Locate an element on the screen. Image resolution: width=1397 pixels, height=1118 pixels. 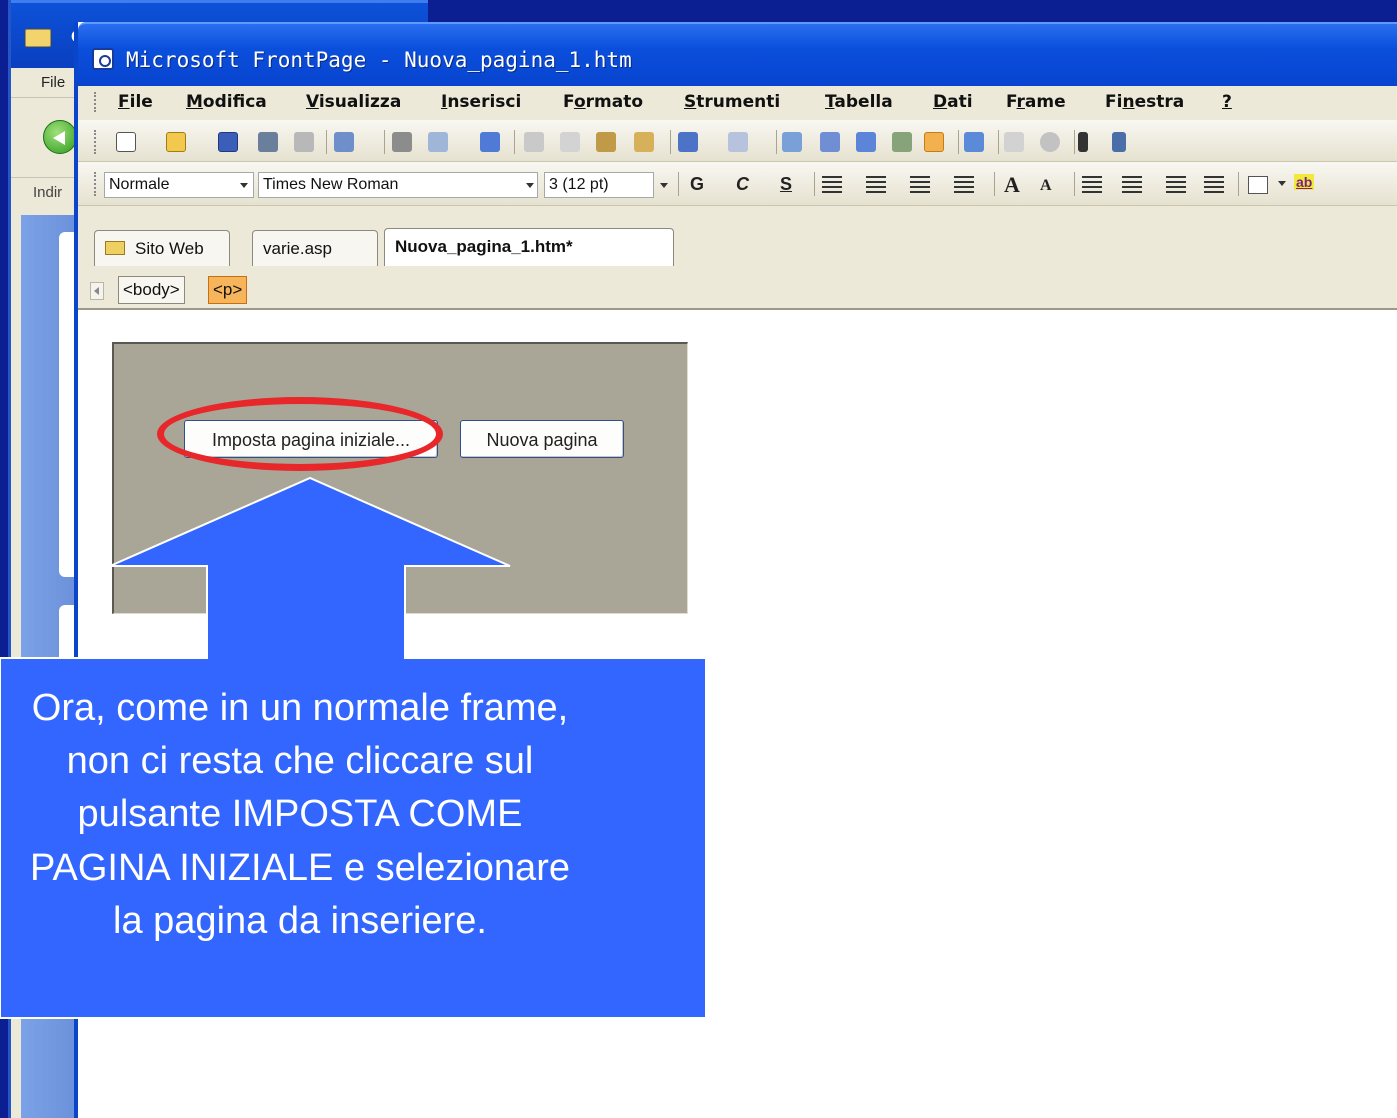
frontpage-app-icon is located at coordinates (103, 59).